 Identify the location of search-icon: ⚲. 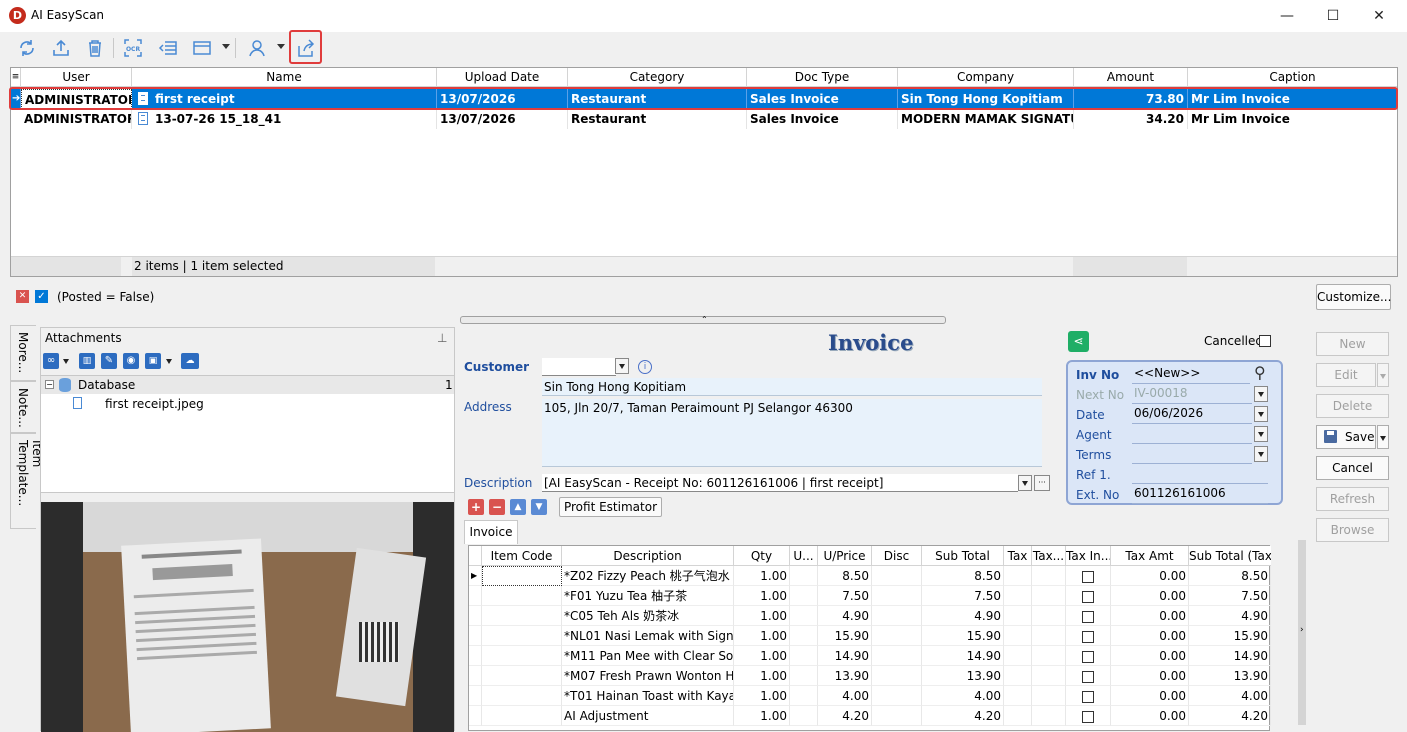
(1260, 372).